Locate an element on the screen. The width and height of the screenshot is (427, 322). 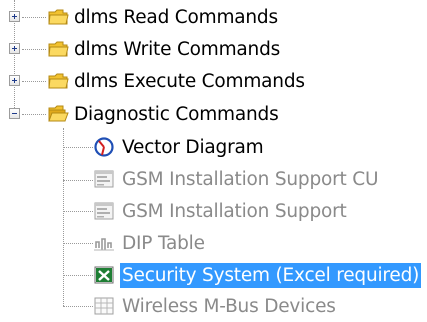
tree-node-gsm-installation-support-cu: GSM Installation Support CU is located at coordinates (213, 179).